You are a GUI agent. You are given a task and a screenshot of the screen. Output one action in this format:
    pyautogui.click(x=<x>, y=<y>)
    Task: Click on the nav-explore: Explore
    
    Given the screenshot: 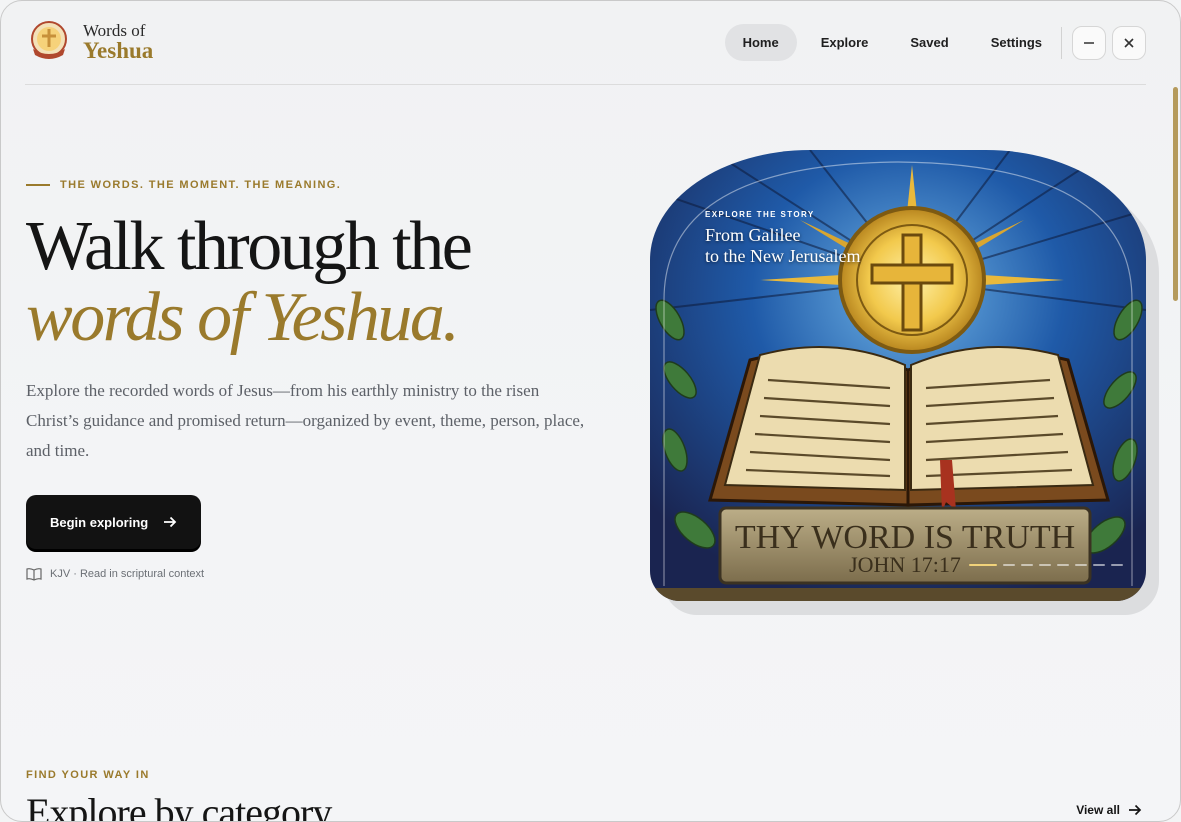 What is the action you would take?
    pyautogui.click(x=845, y=42)
    